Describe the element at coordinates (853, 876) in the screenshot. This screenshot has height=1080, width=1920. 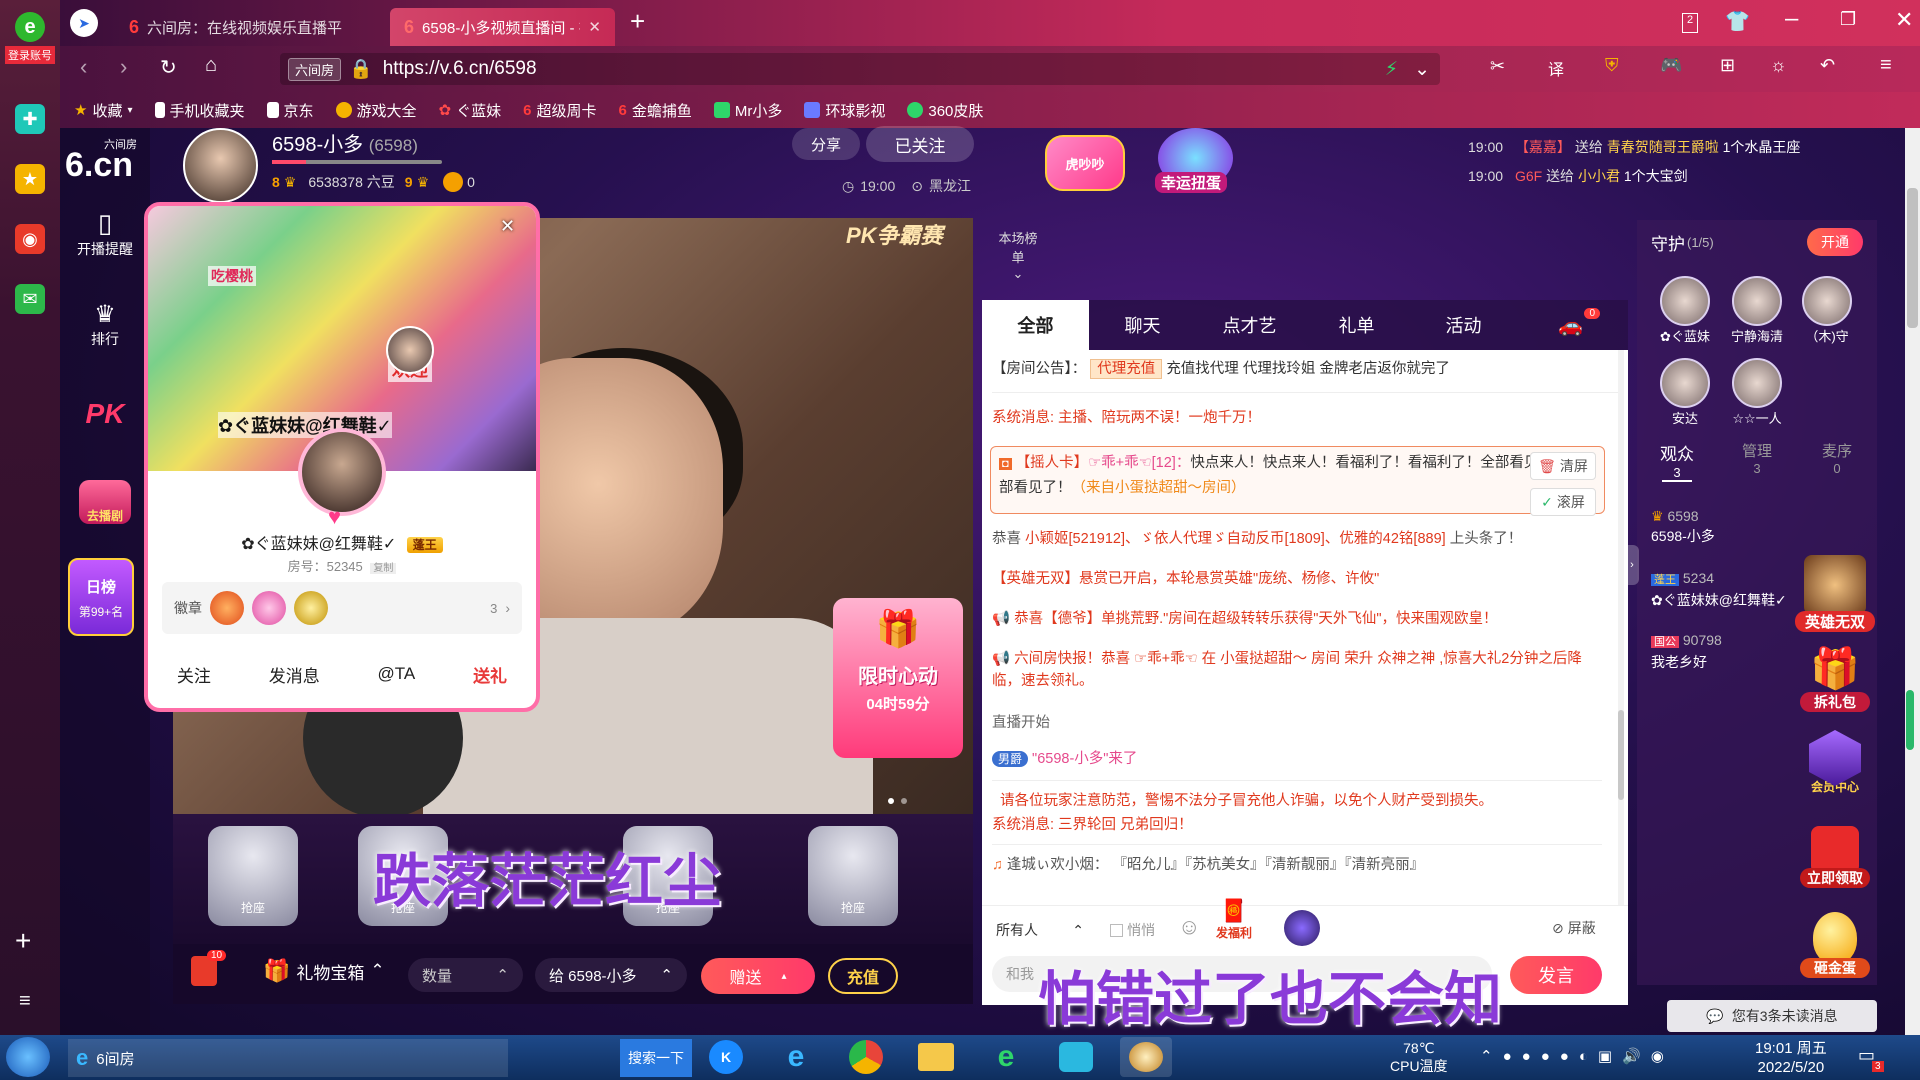
I see `seat-4: 抢座` at that location.